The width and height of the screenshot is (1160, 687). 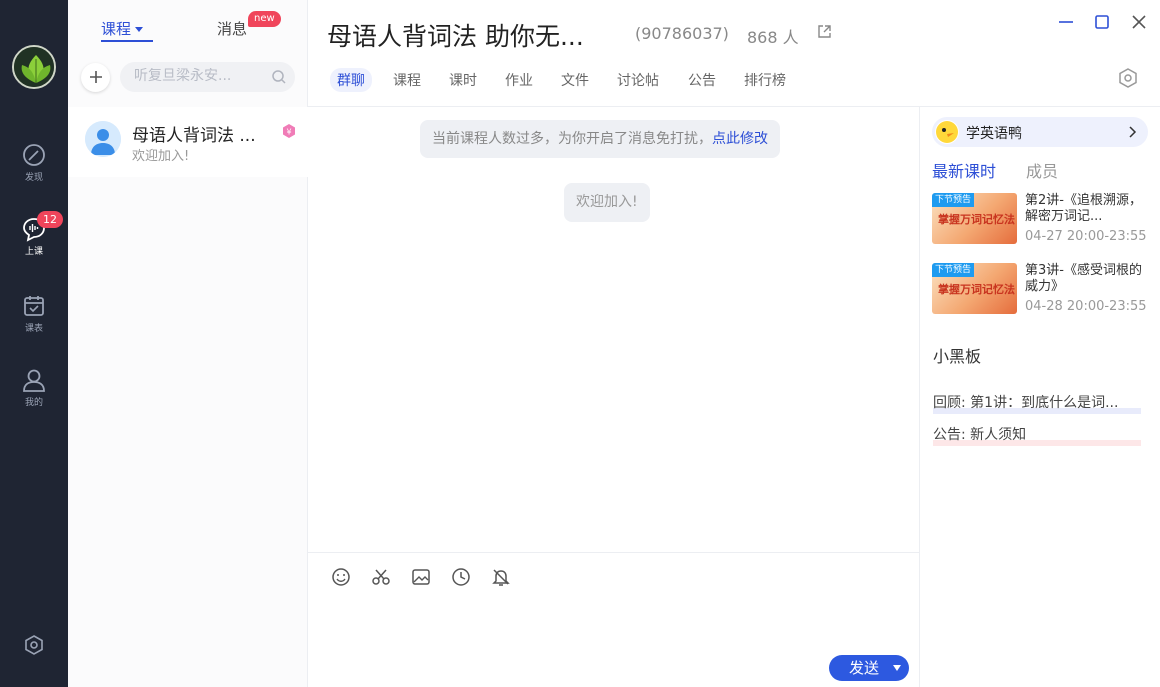 I want to click on add-button, so click(x=95, y=77).